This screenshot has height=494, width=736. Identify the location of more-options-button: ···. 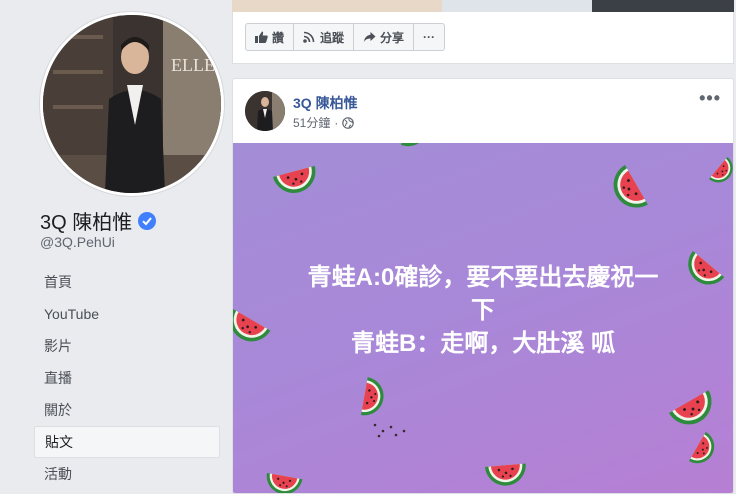
(429, 37).